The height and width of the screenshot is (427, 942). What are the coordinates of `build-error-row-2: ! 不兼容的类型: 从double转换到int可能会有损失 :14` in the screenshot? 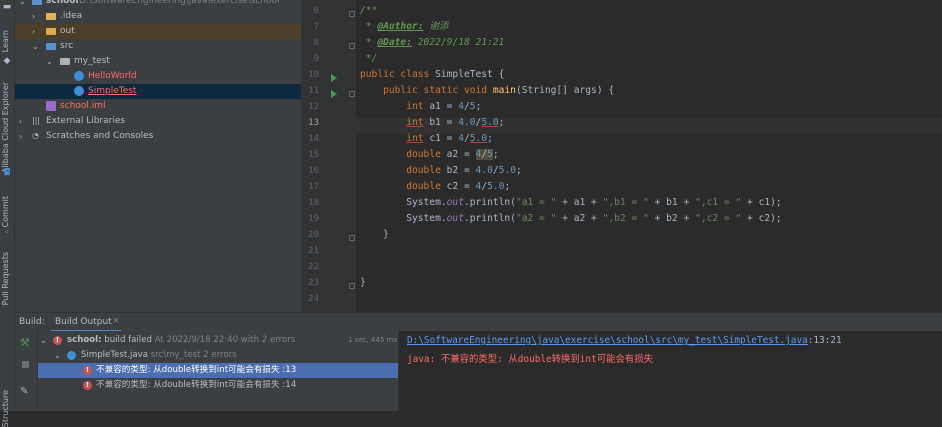 It's located at (217, 385).